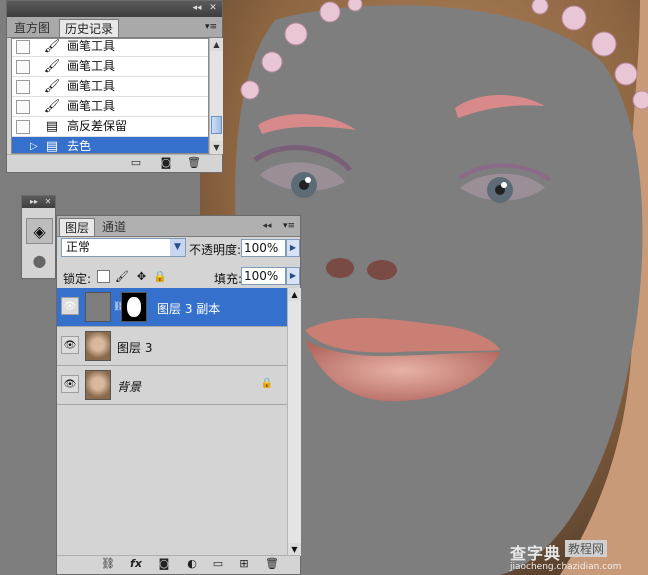 This screenshot has width=648, height=575. I want to click on layer-name: 图层 3 副本, so click(188, 308).